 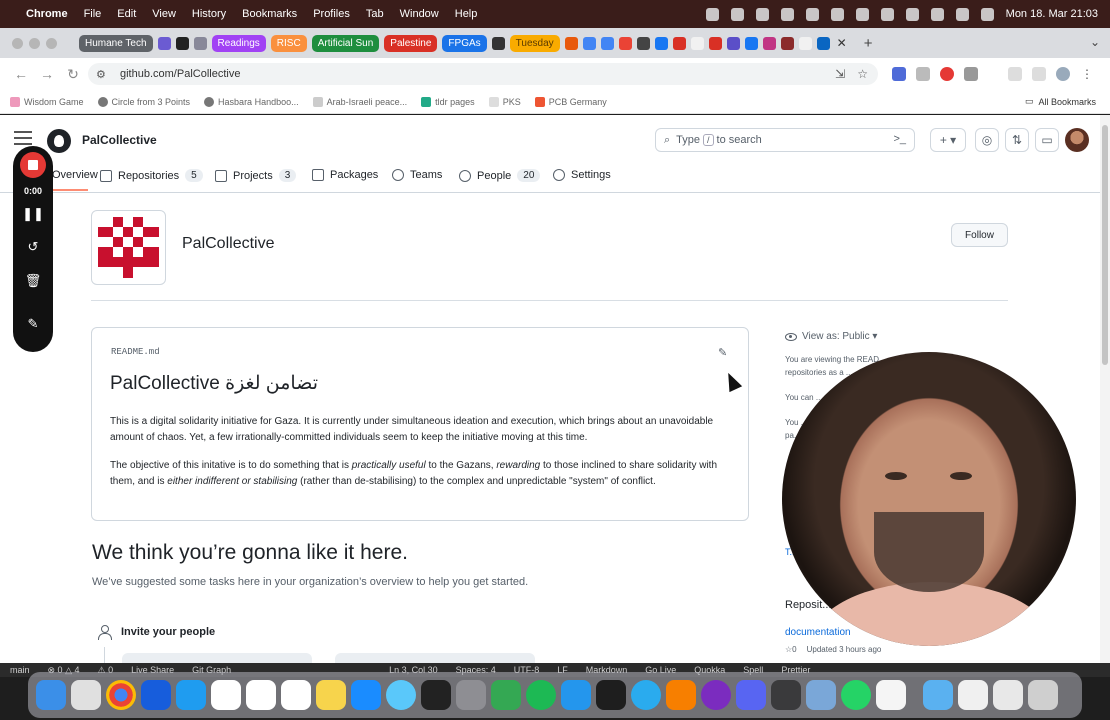 What do you see at coordinates (1052, 14) in the screenshot?
I see `clock: Mon 18. Mar 21:03` at bounding box center [1052, 14].